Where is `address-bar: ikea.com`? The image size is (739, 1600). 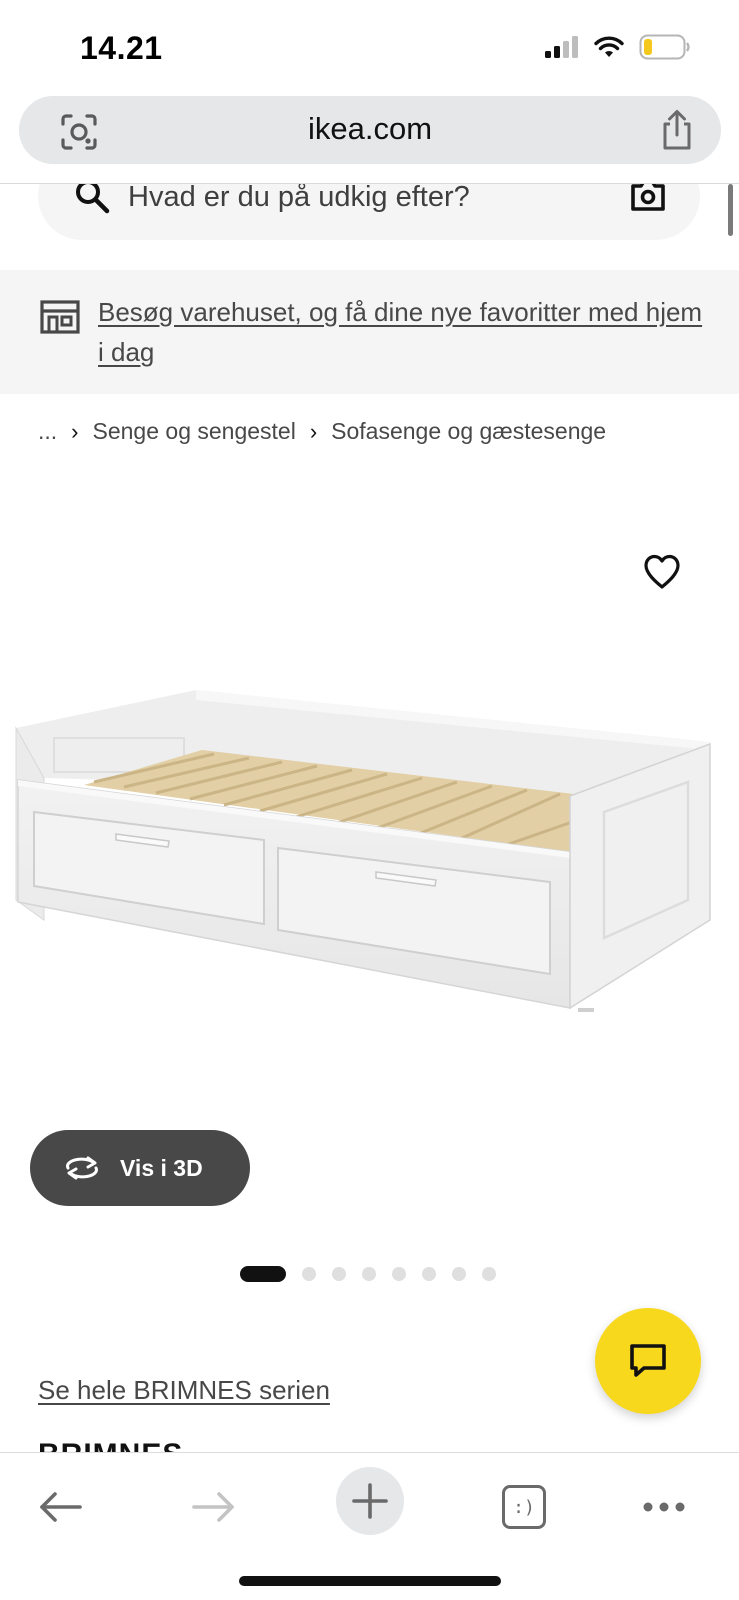 address-bar: ikea.com is located at coordinates (370, 130).